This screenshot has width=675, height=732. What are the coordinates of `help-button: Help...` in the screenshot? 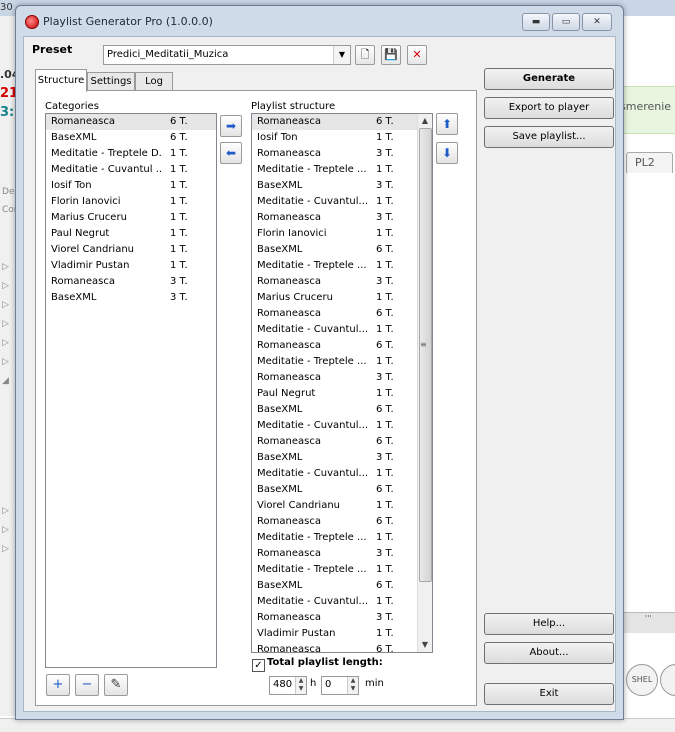 It's located at (549, 624).